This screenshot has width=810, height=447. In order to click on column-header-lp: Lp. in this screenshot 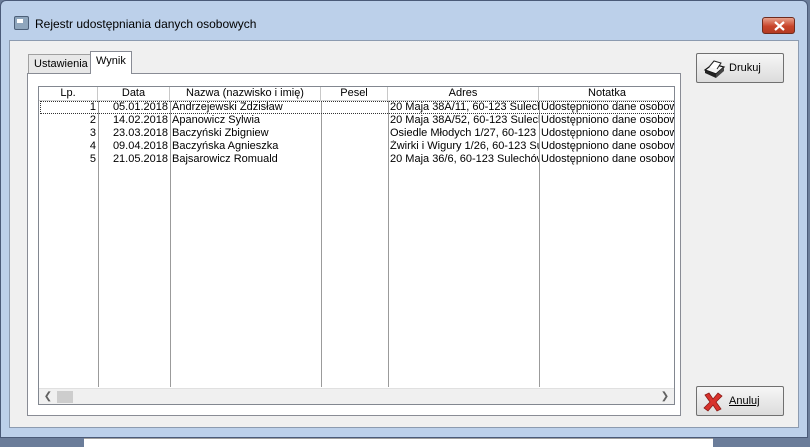, I will do `click(68, 94)`.